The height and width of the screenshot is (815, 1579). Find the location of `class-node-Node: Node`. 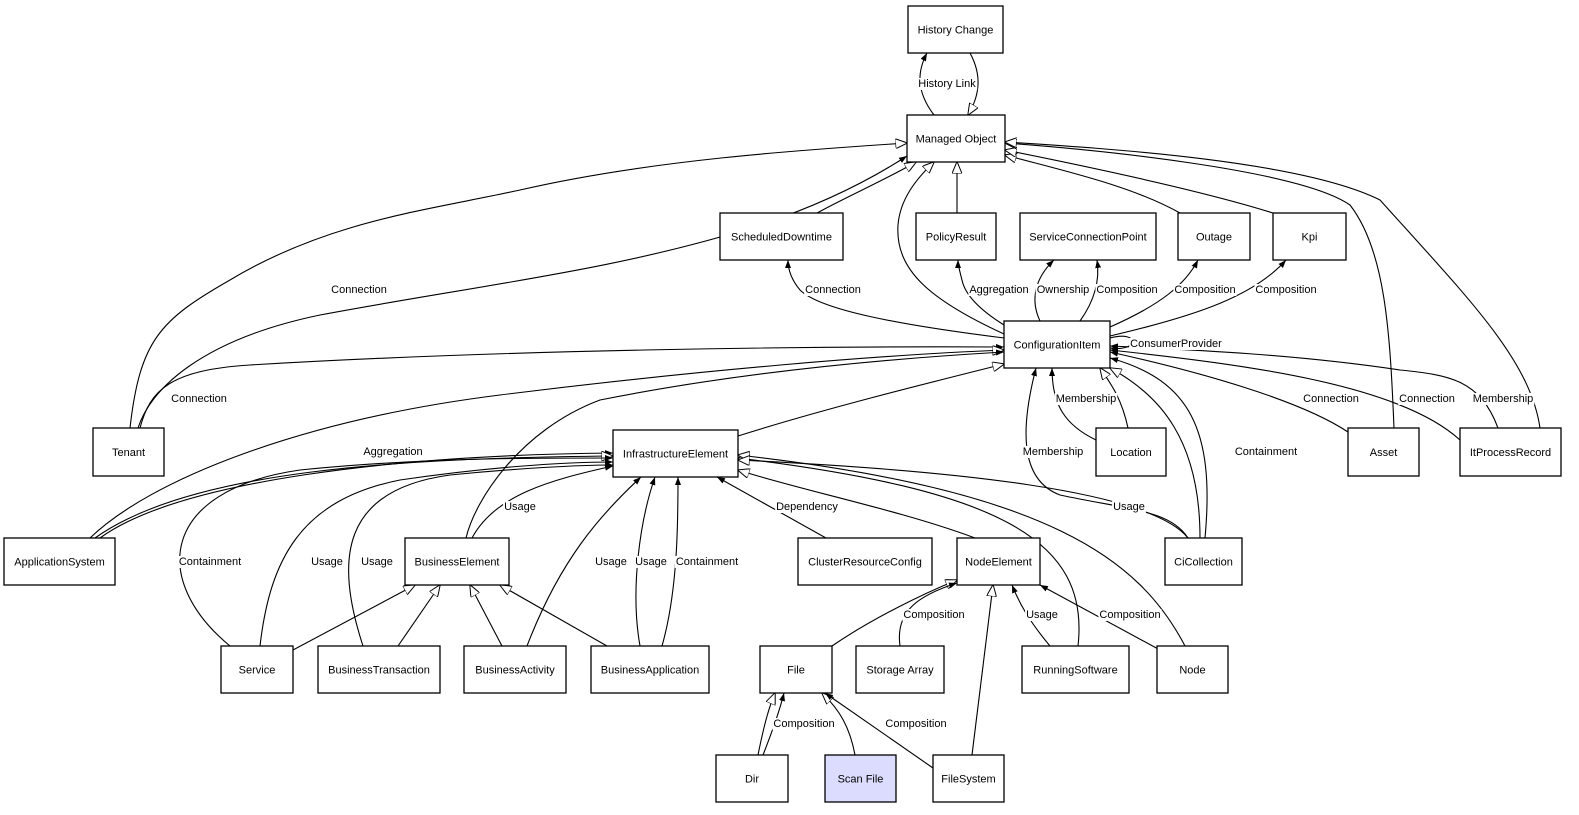

class-node-Node: Node is located at coordinates (1192, 669).